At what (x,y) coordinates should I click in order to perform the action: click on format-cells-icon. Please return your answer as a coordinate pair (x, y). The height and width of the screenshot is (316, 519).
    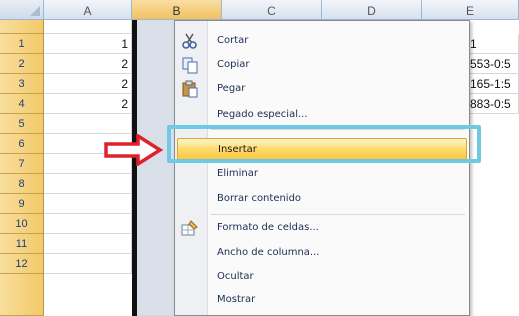
    Looking at the image, I should click on (189, 228).